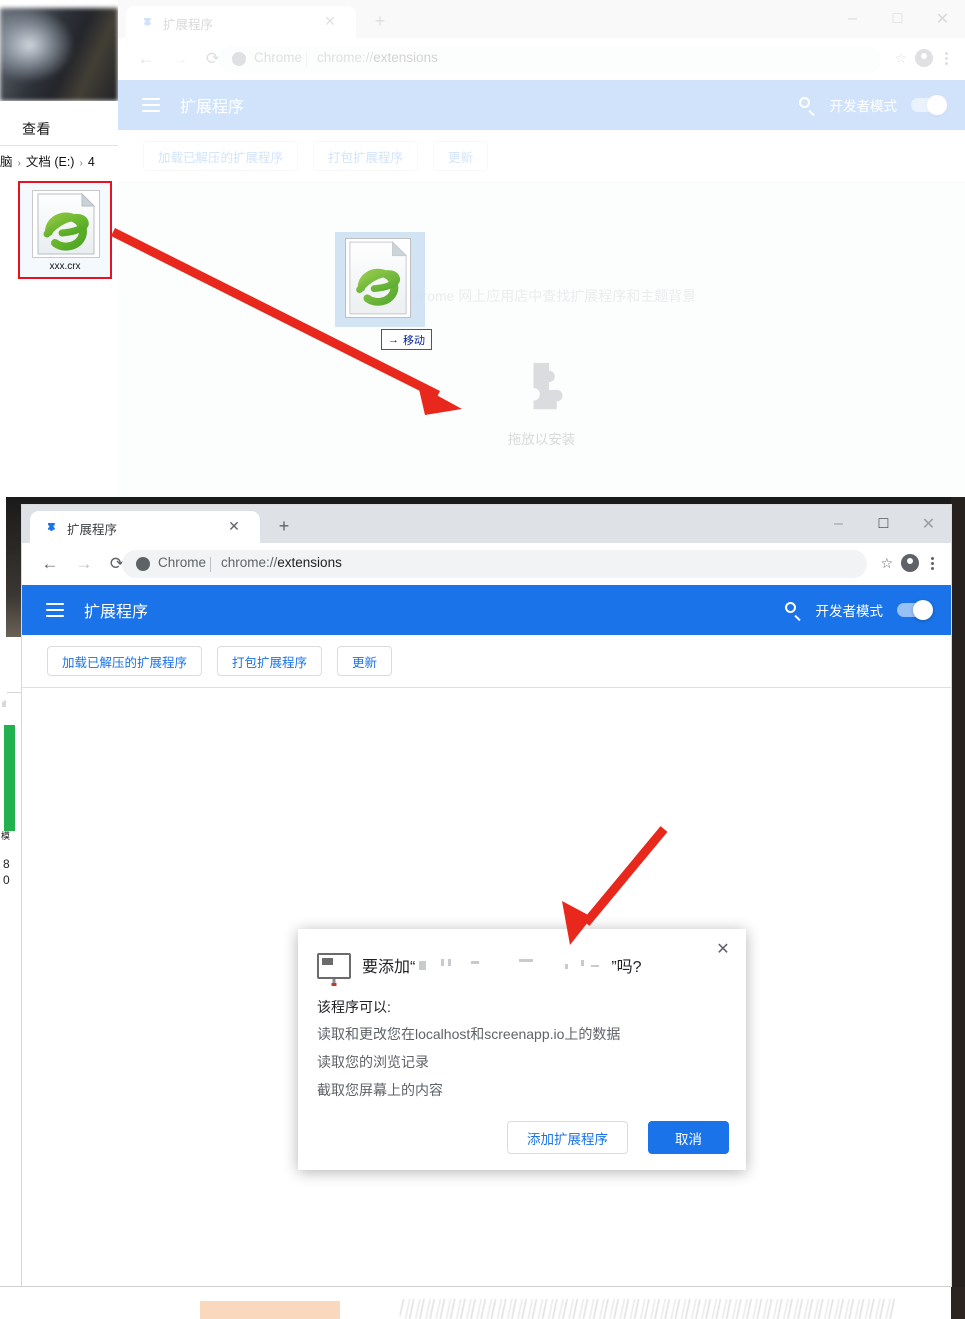 This screenshot has height=1319, width=965. I want to click on window-top-shadow, so click(486, 501).